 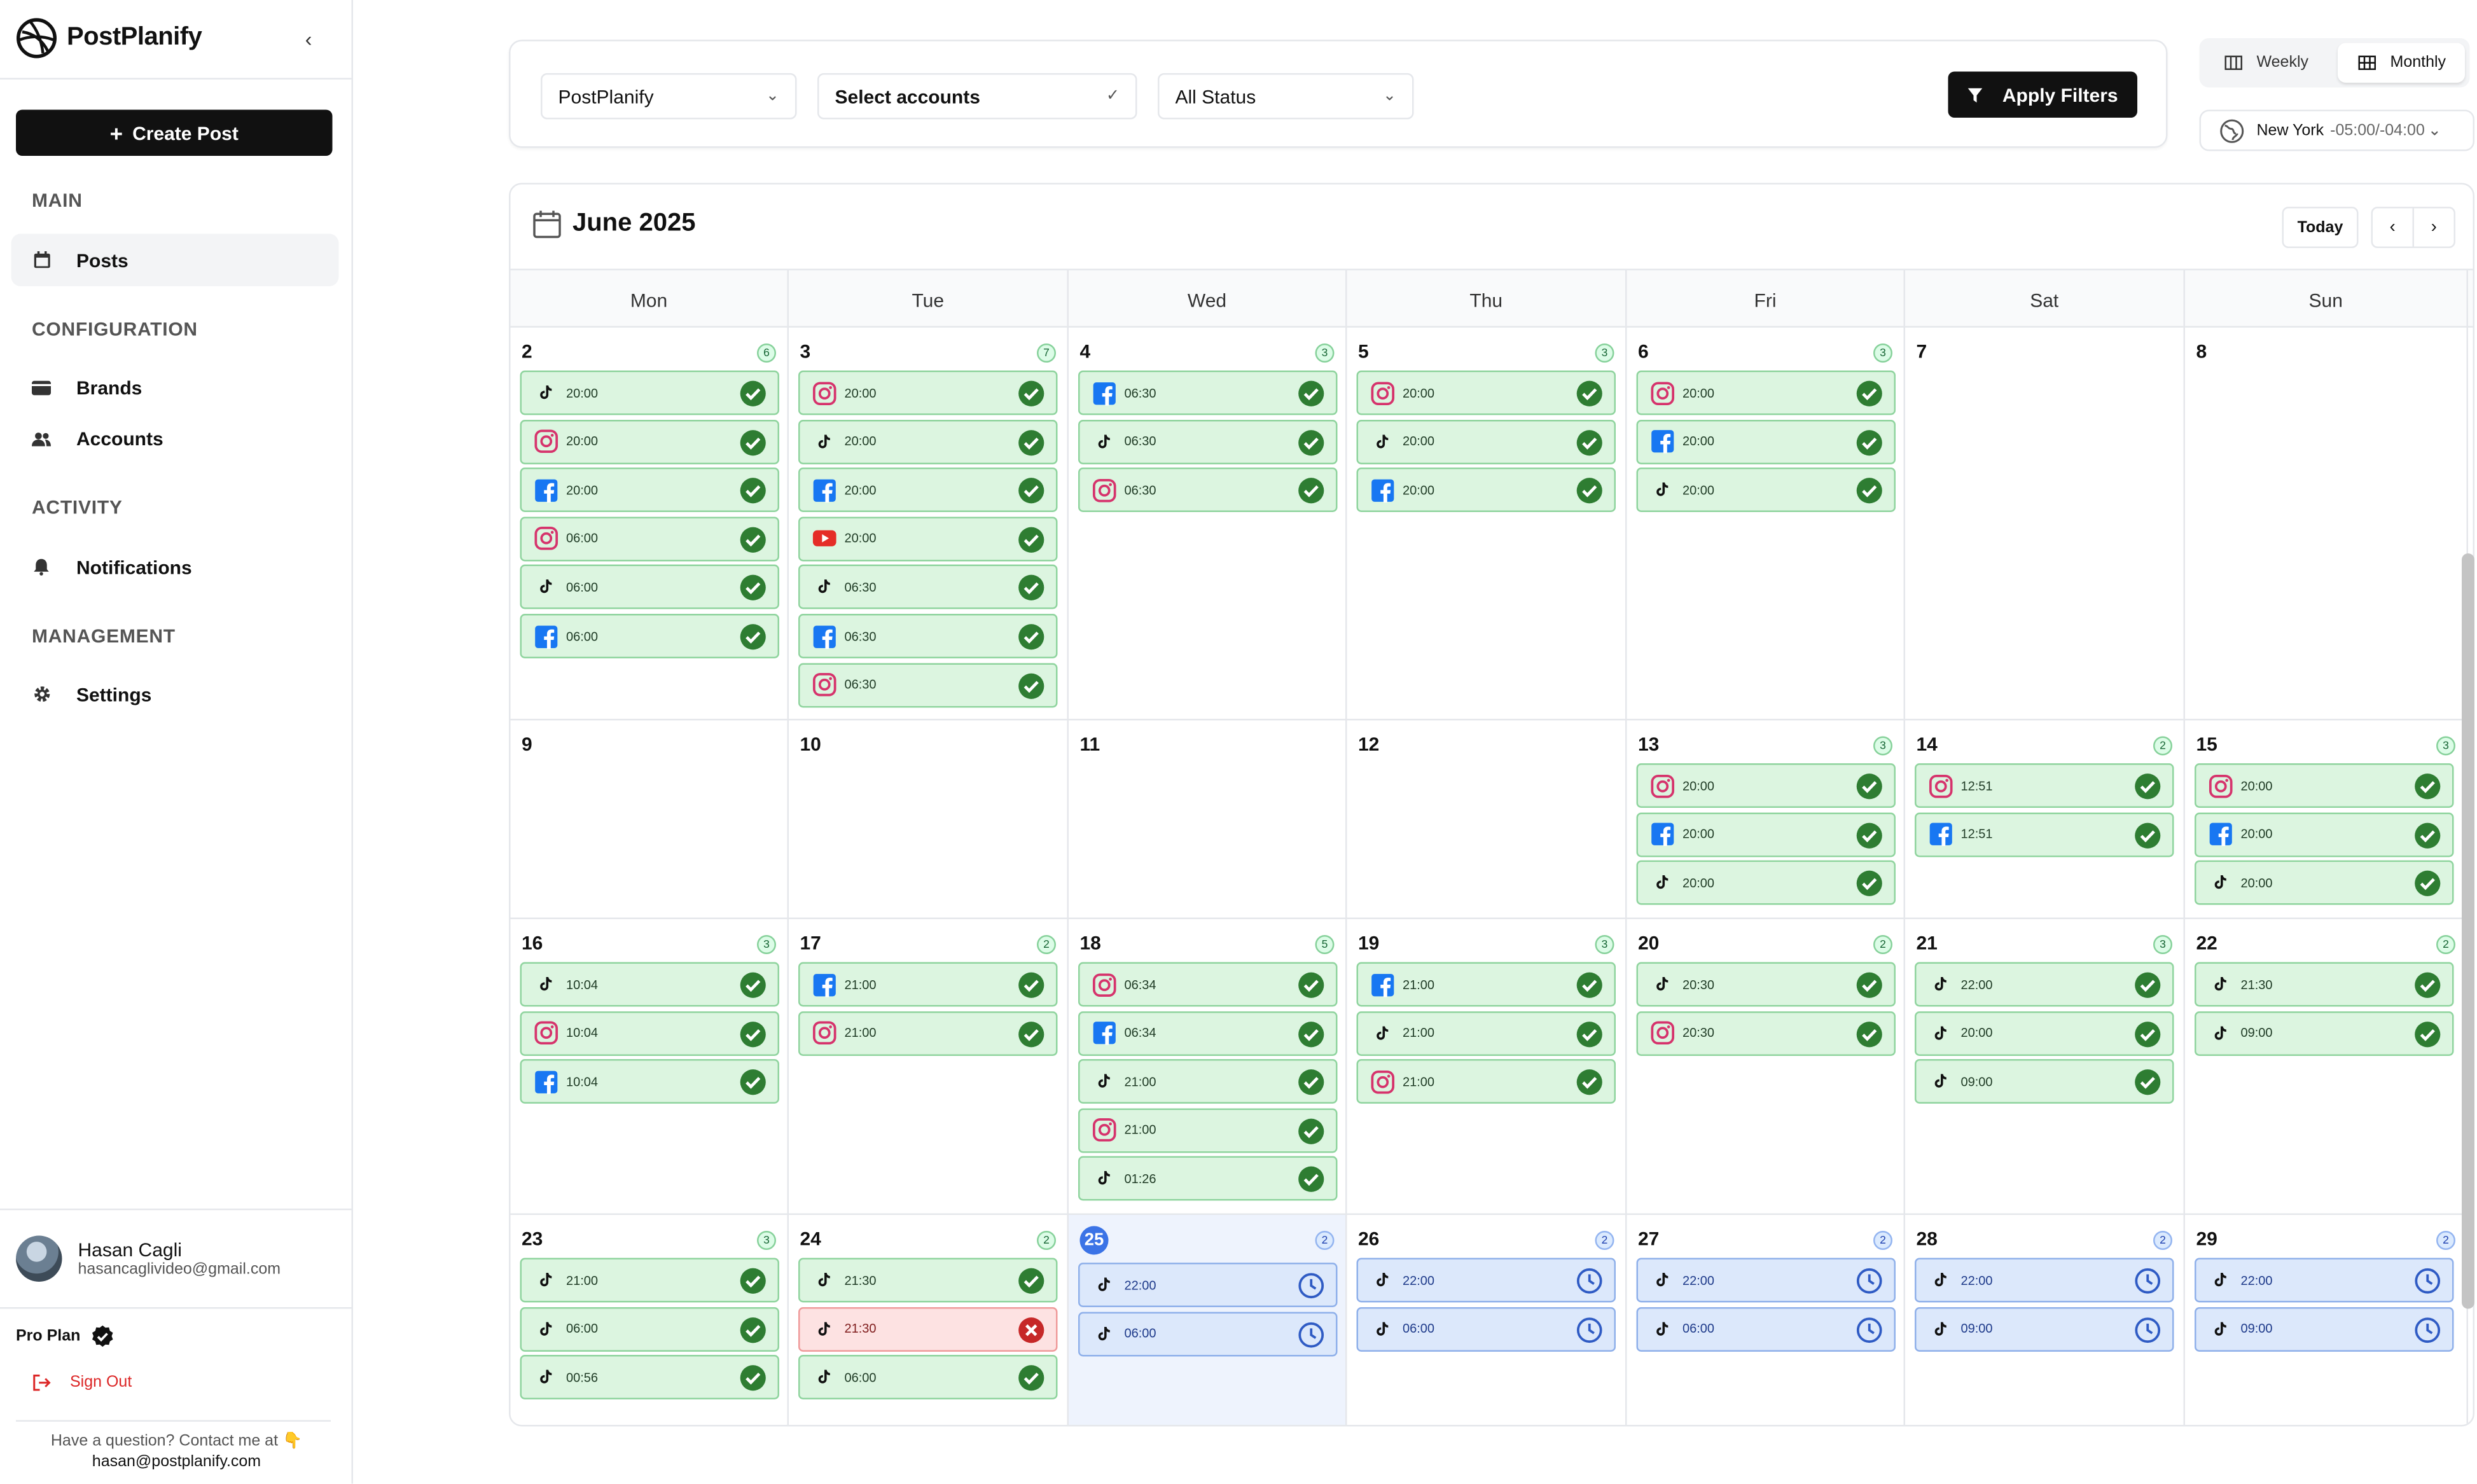 What do you see at coordinates (2269, 63) in the screenshot?
I see `weekly-view-button: Weekly` at bounding box center [2269, 63].